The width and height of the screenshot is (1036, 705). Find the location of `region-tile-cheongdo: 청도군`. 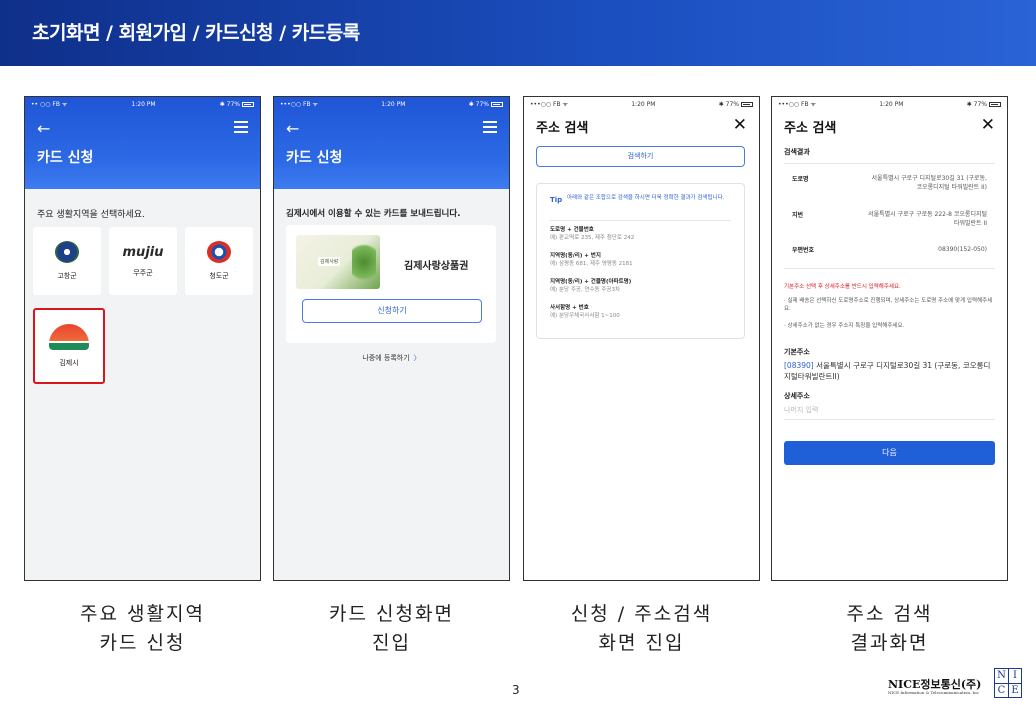

region-tile-cheongdo: 청도군 is located at coordinates (219, 261).